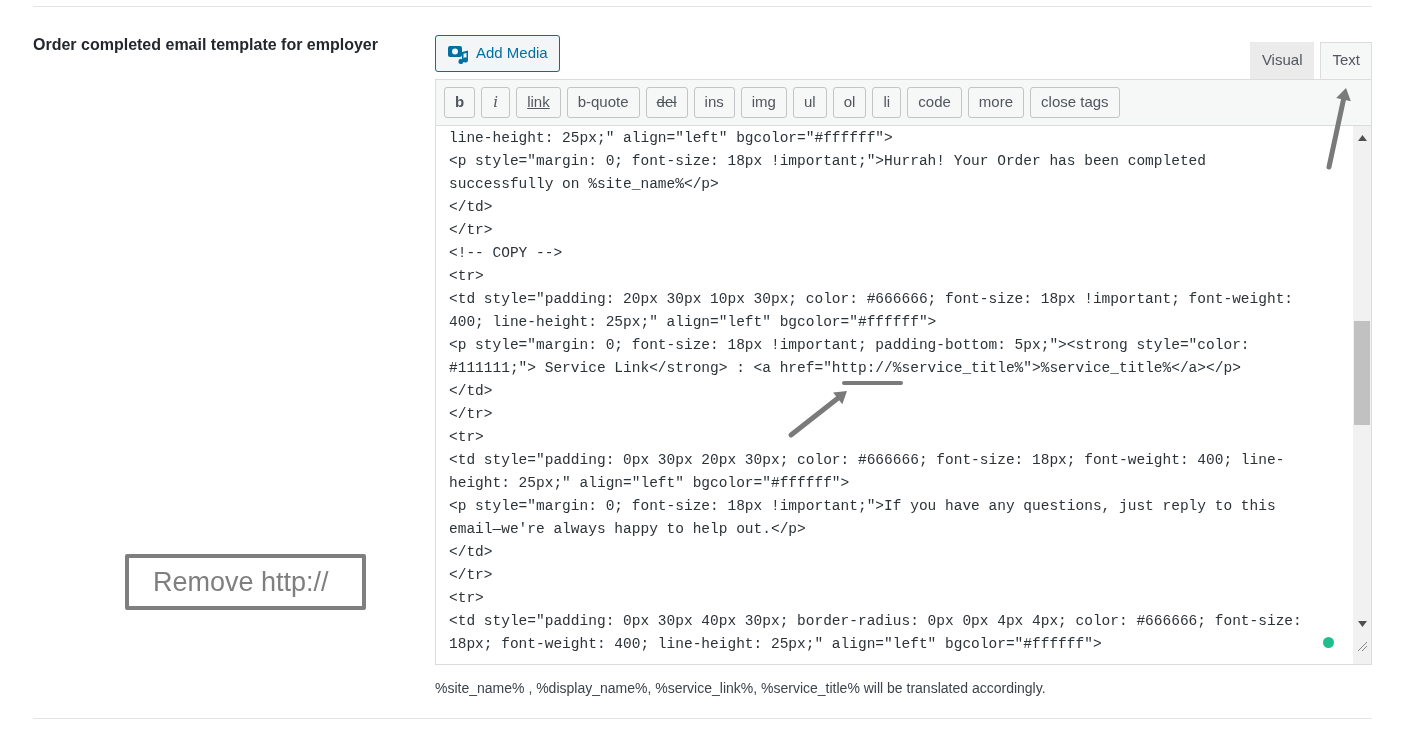 The image size is (1405, 741). I want to click on quicktag-button: b, so click(460, 102).